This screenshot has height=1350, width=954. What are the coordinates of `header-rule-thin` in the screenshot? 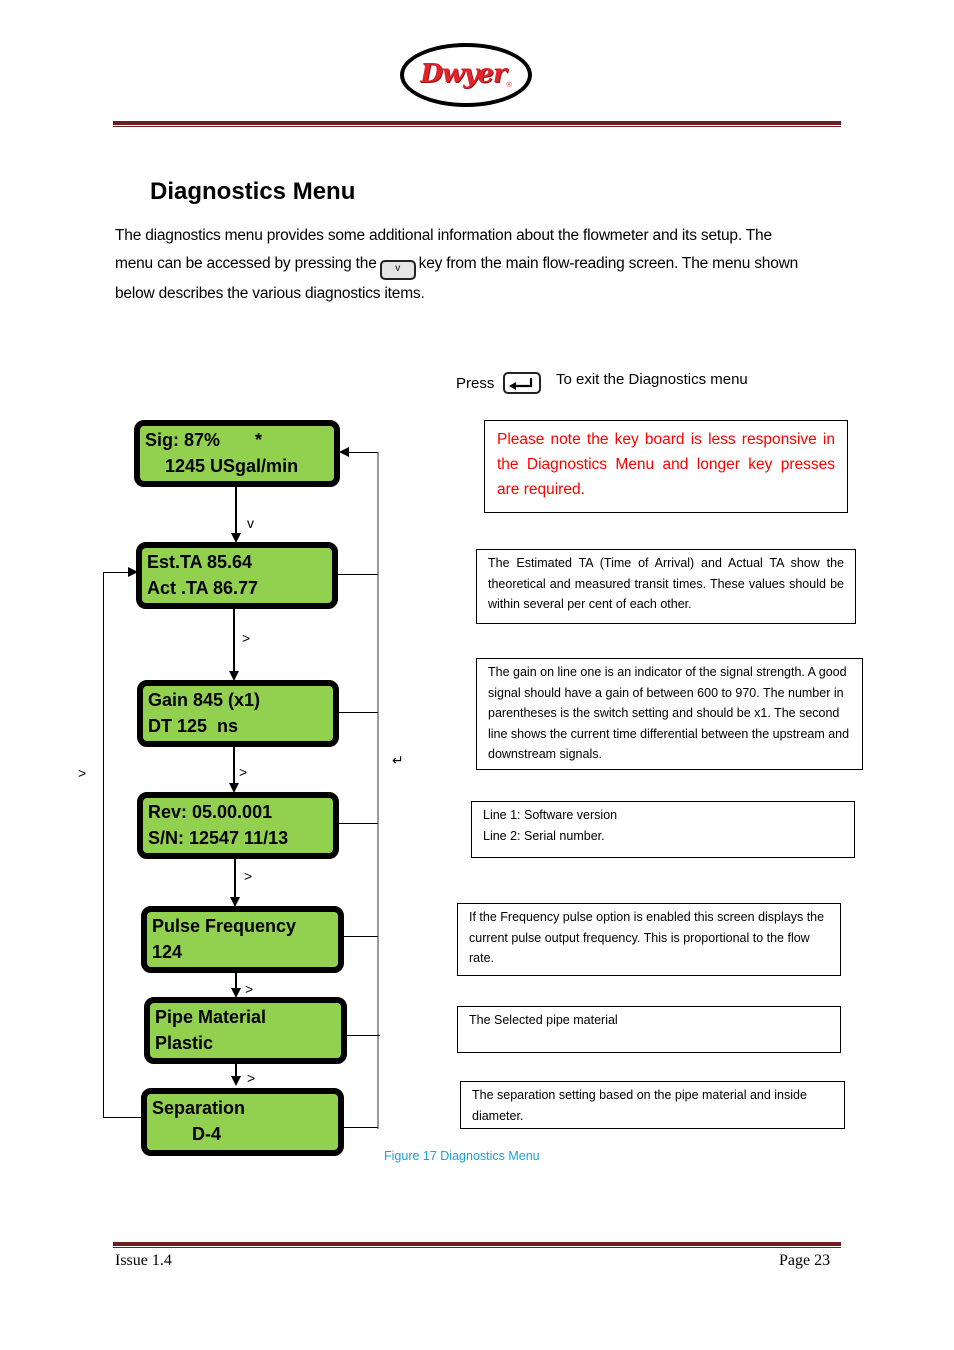 It's located at (477, 126).